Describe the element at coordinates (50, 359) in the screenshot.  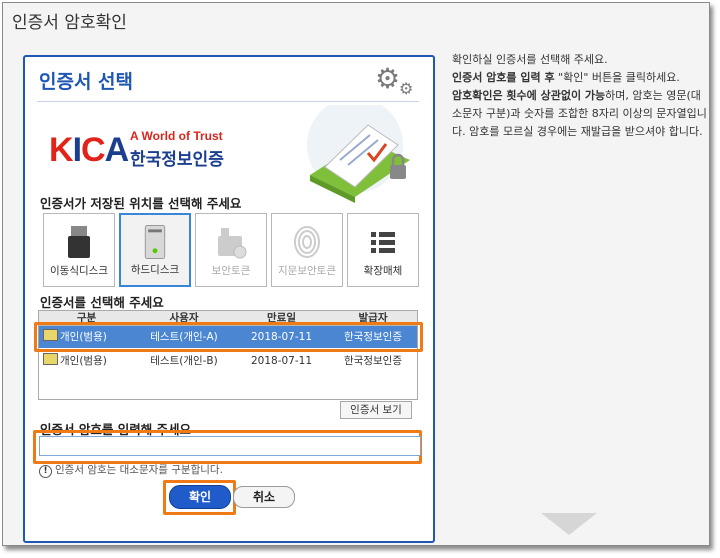
I see `certificate-icon` at that location.